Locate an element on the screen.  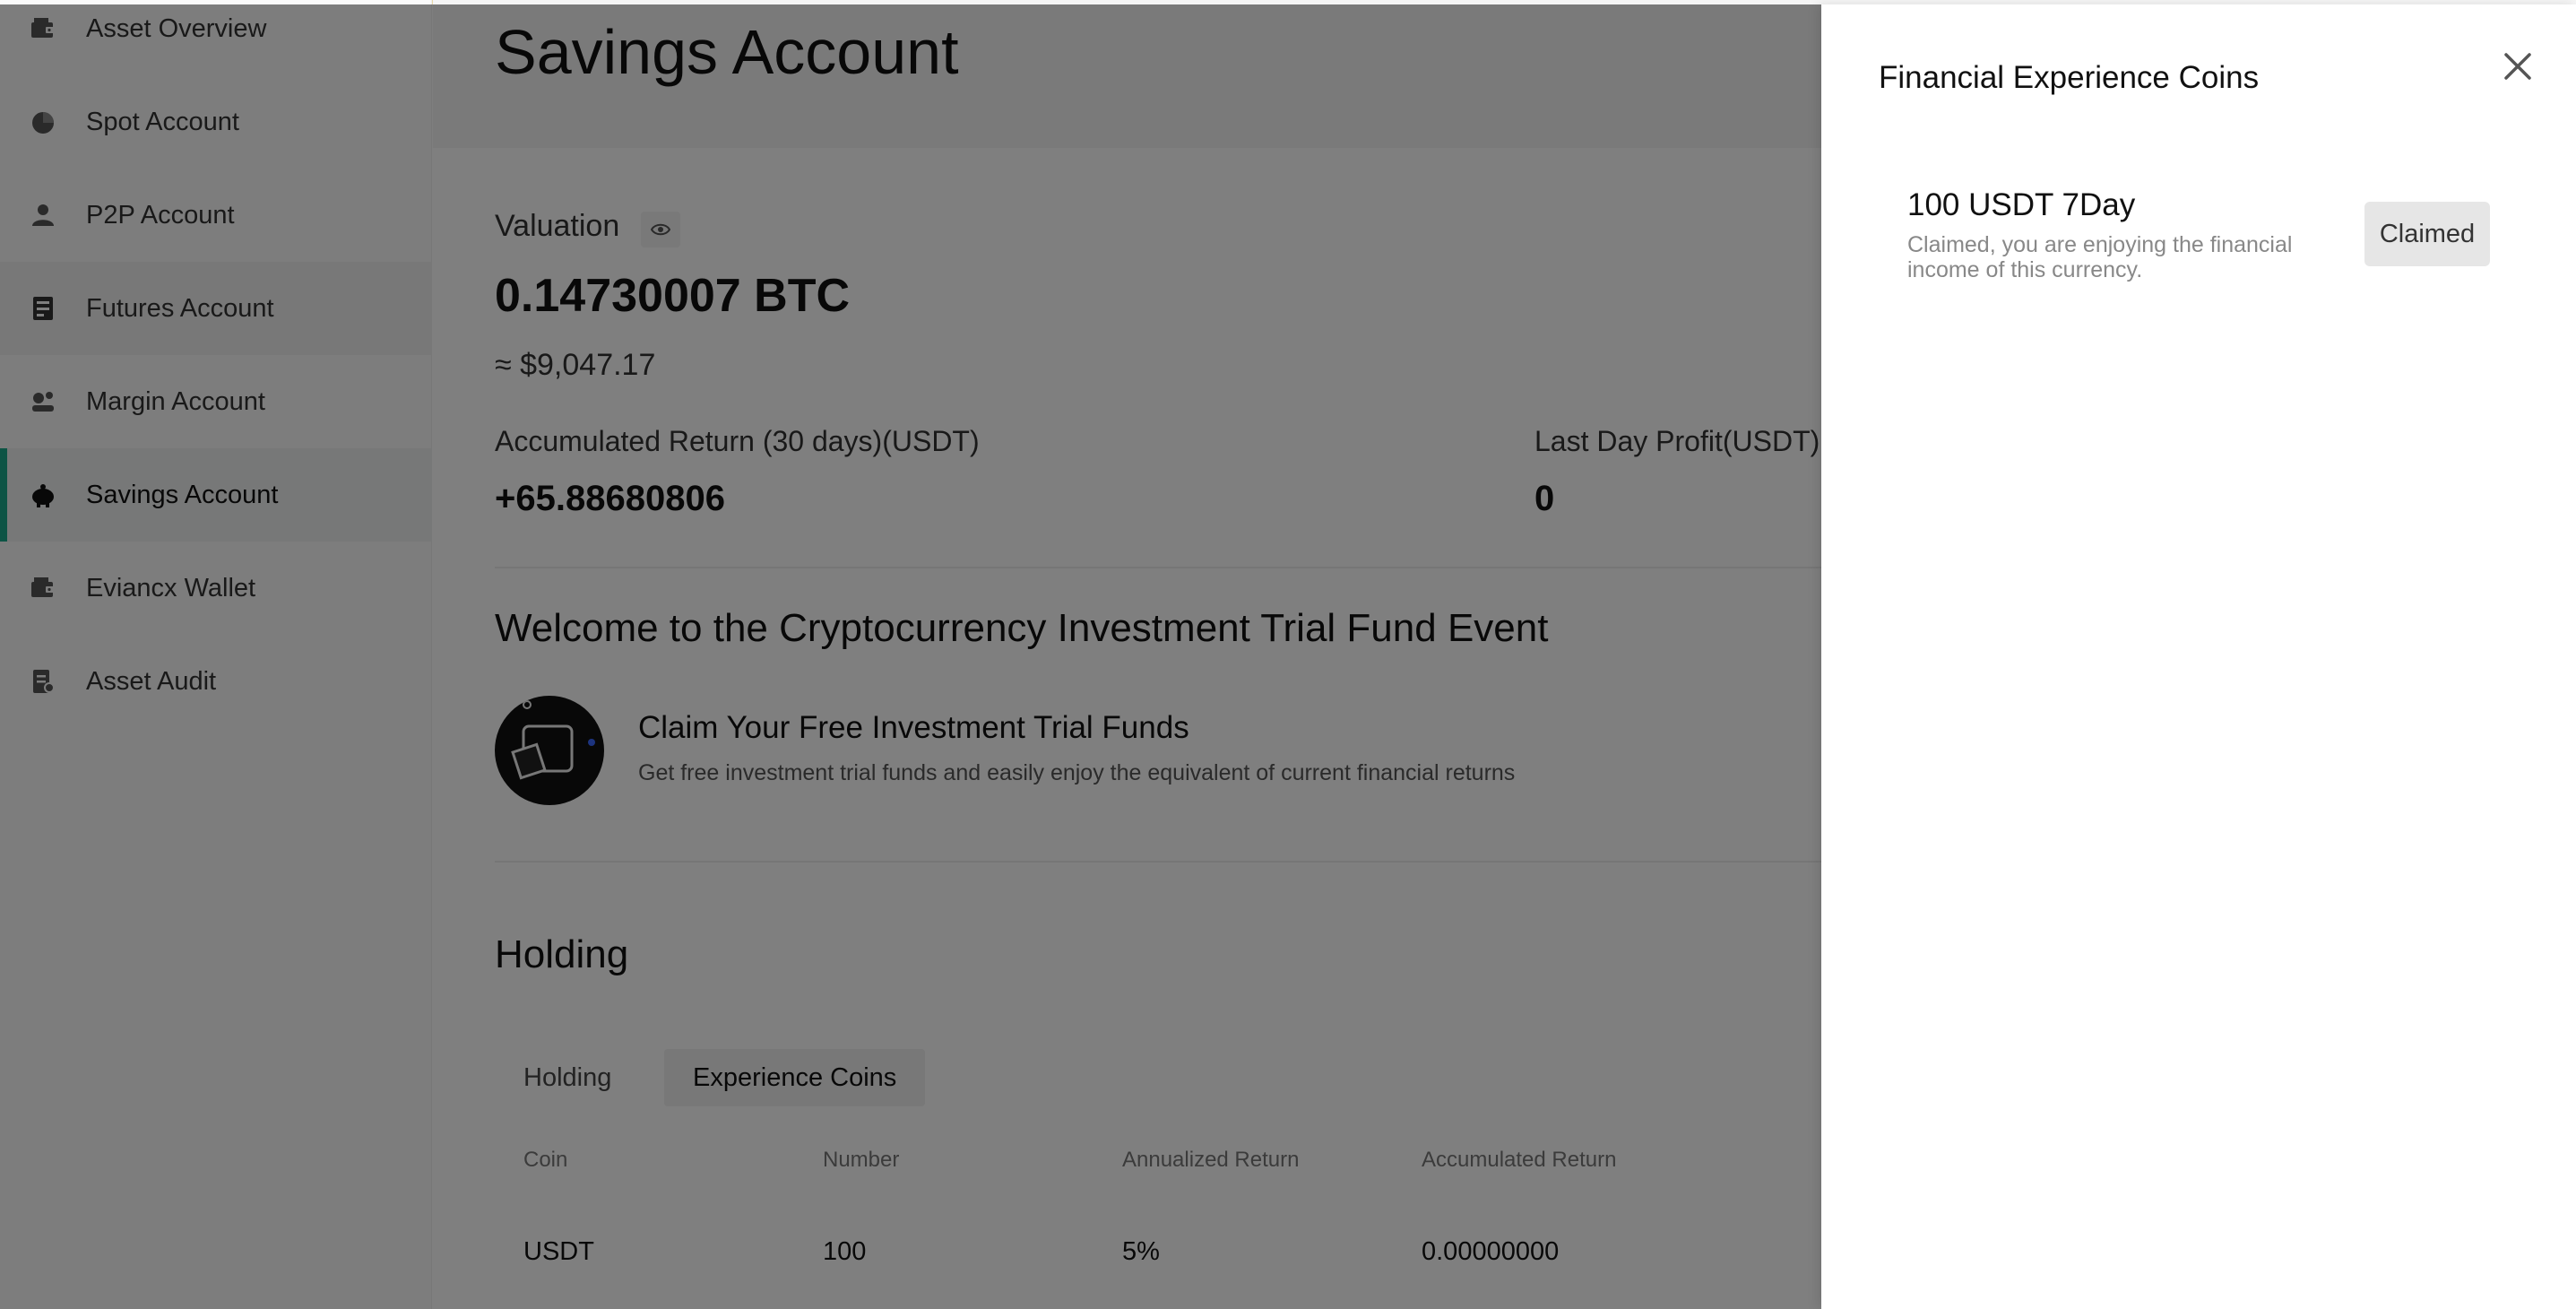
close-icon is located at coordinates (2517, 66).